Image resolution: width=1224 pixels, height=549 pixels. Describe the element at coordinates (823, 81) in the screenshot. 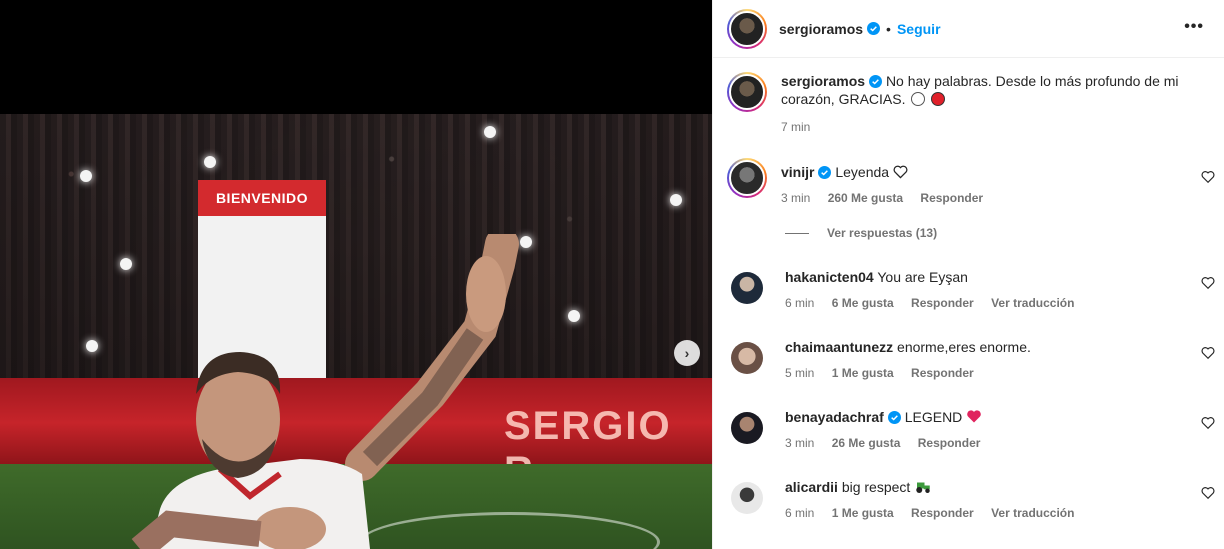

I see `caption-username: sergioramos` at that location.